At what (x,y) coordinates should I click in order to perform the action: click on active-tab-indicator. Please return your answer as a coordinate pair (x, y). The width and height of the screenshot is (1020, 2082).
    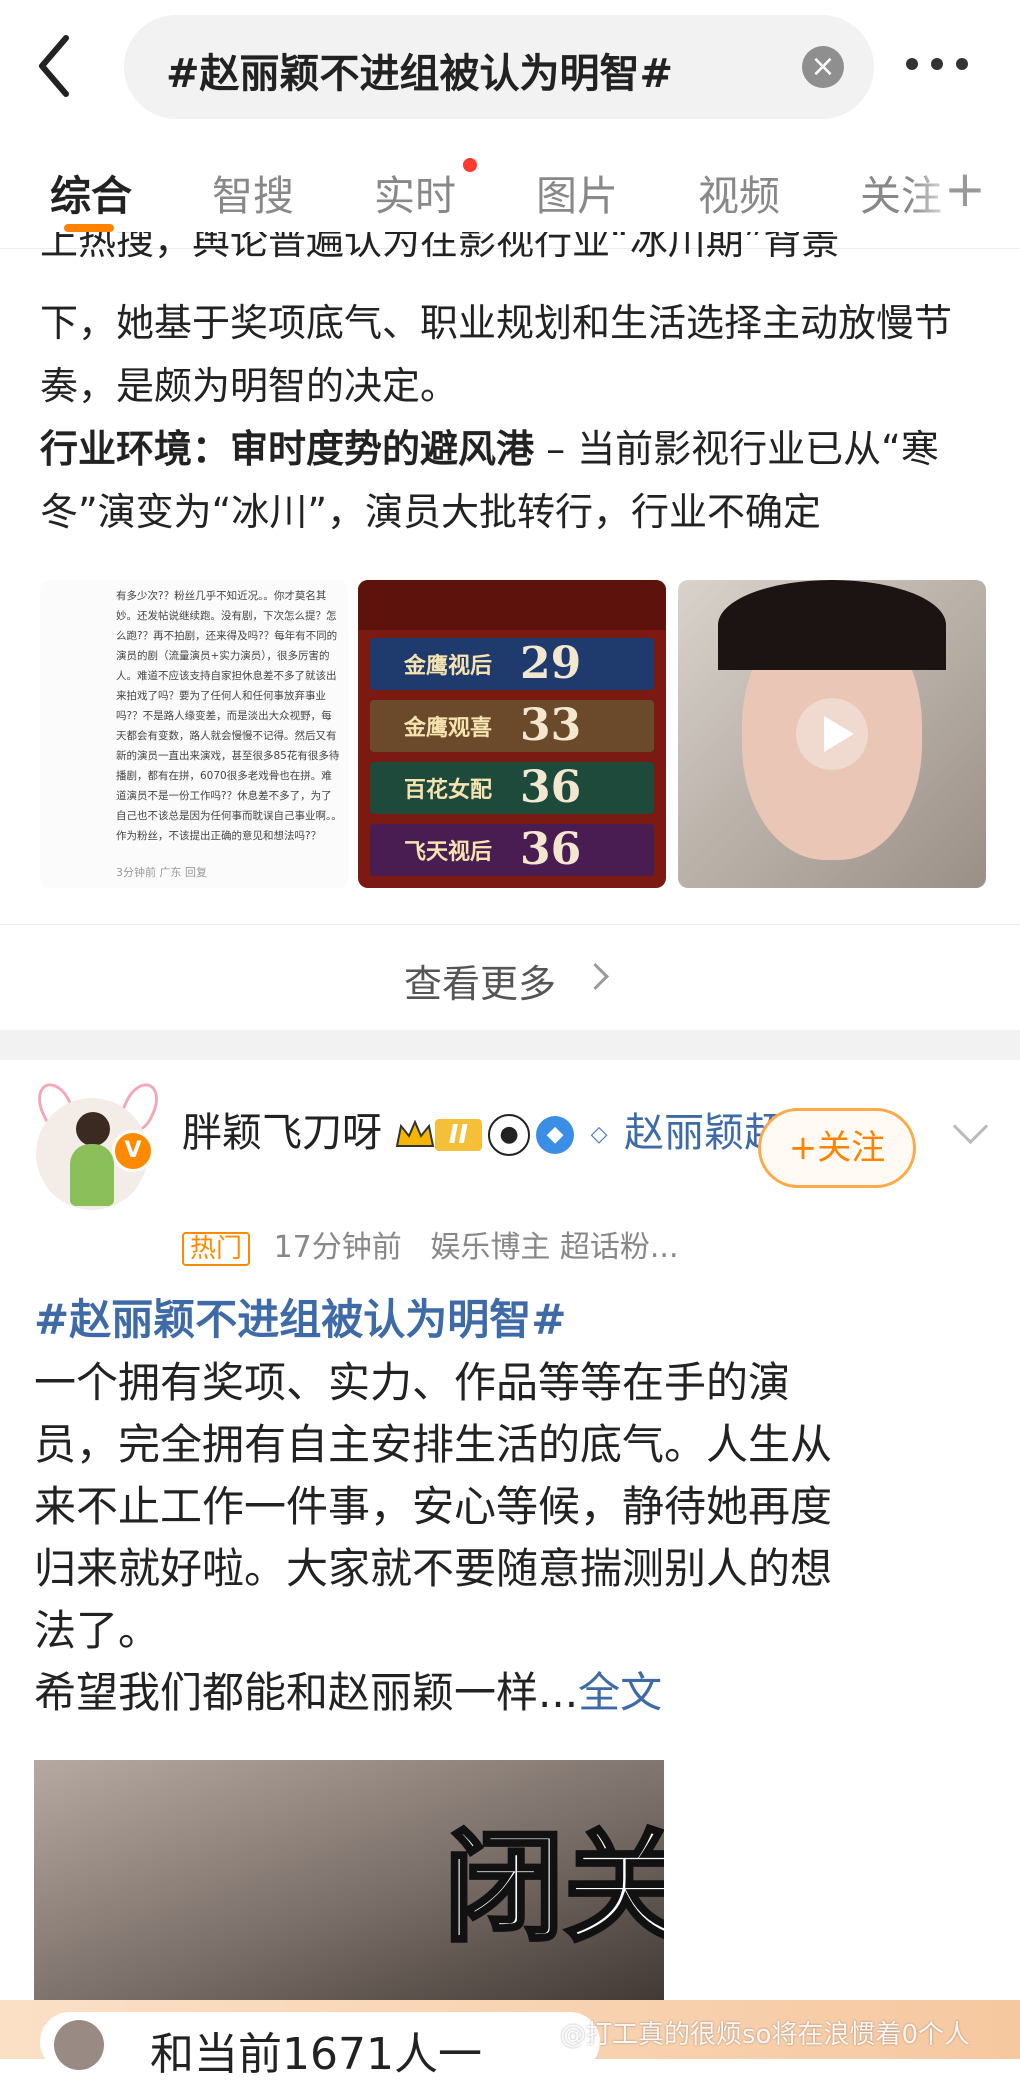
    Looking at the image, I should click on (89, 228).